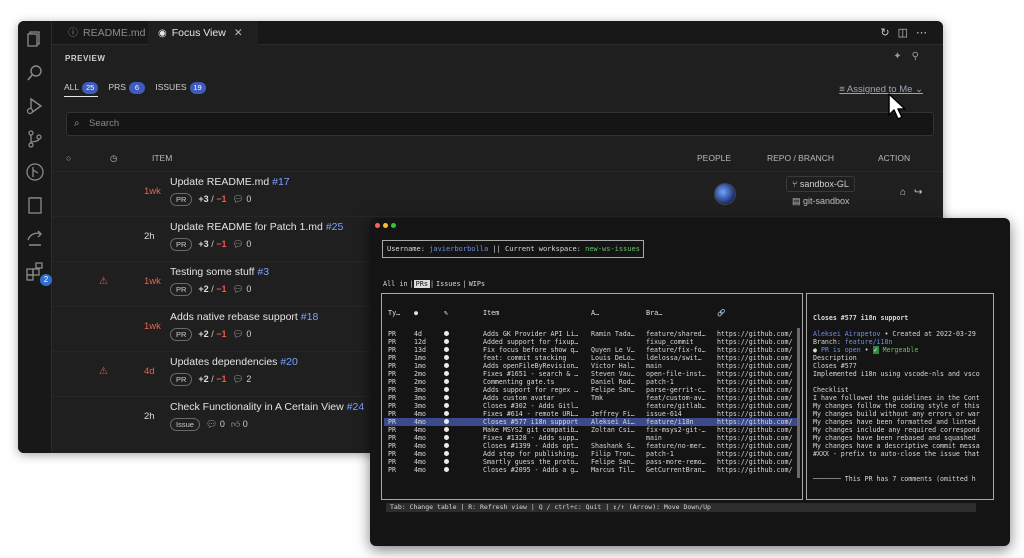 This screenshot has height=558, width=1024. Describe the element at coordinates (477, 284) in the screenshot. I see `tab-wips: WIPs` at that location.